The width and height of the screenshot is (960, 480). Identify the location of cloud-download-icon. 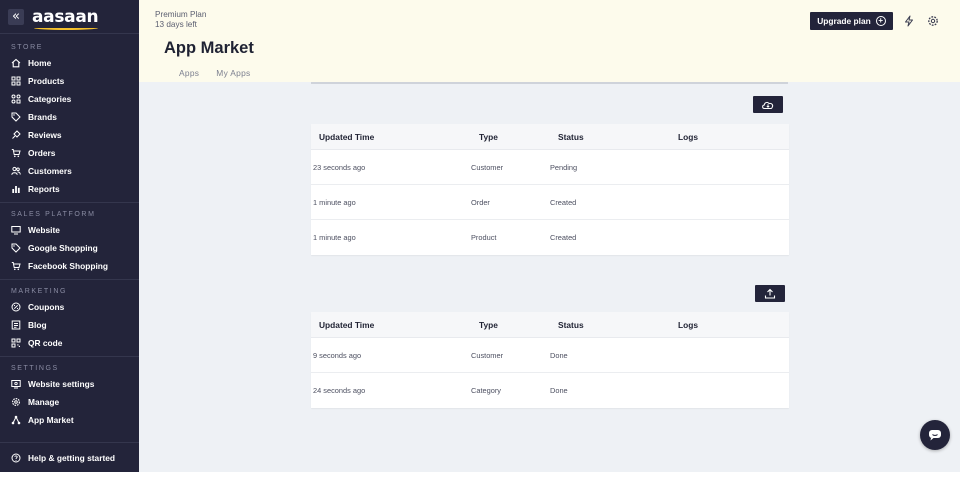
(768, 105).